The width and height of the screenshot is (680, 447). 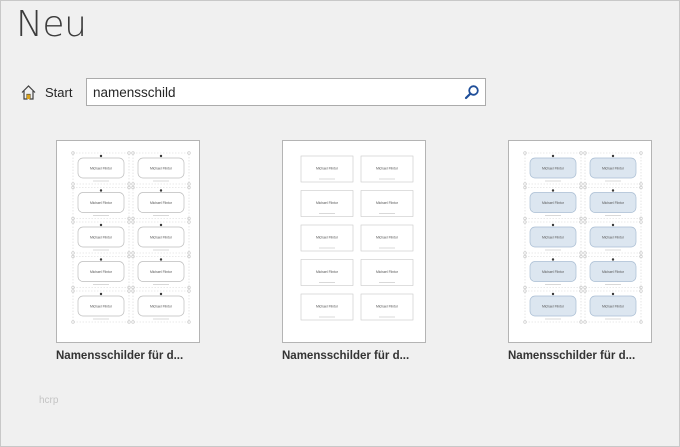 I want to click on search-icon, so click(x=471, y=92).